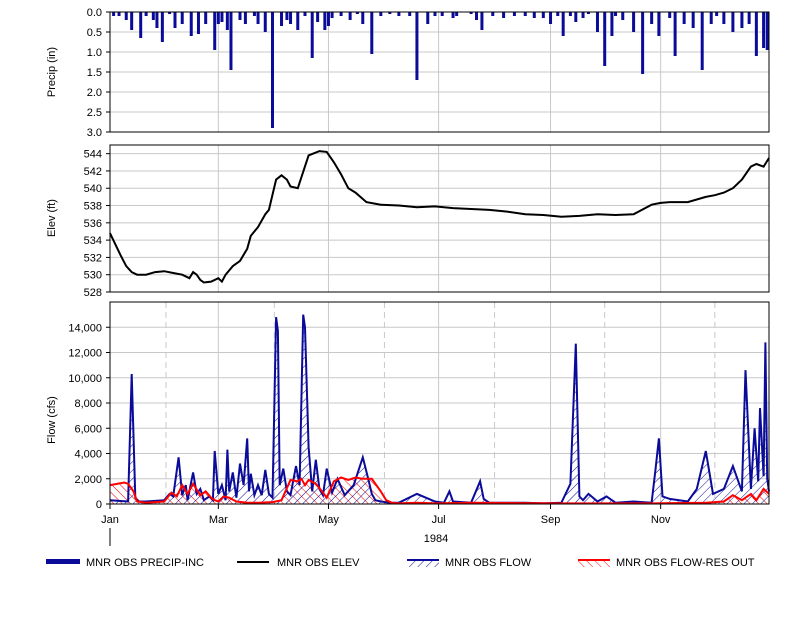 The image size is (800, 632). What do you see at coordinates (93, 155) in the screenshot?
I see `elev-ytick-label-8: 544` at bounding box center [93, 155].